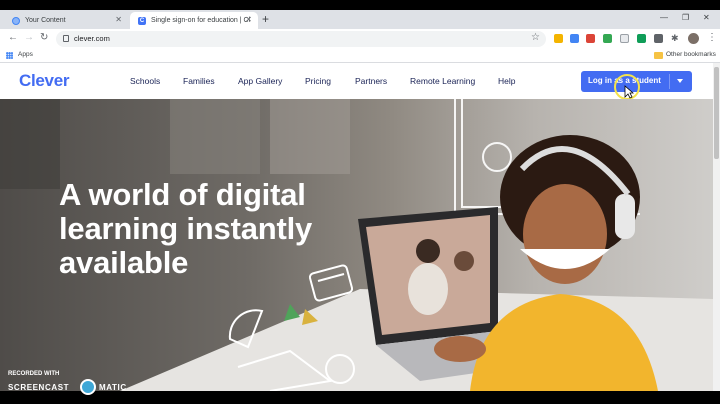 This screenshot has width=720, height=404. Describe the element at coordinates (260, 81) in the screenshot. I see `nav-app-gallery: App Gallery` at that location.